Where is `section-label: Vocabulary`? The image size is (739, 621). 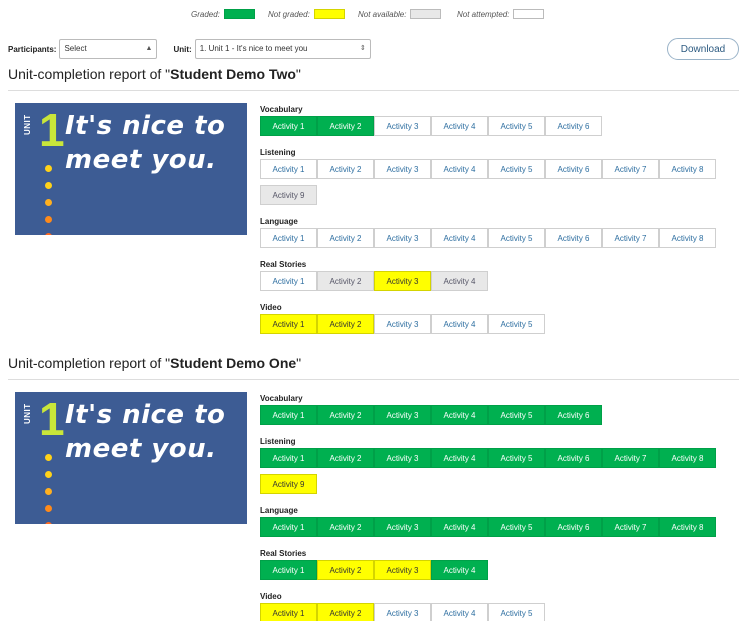
section-label: Vocabulary is located at coordinates (281, 109).